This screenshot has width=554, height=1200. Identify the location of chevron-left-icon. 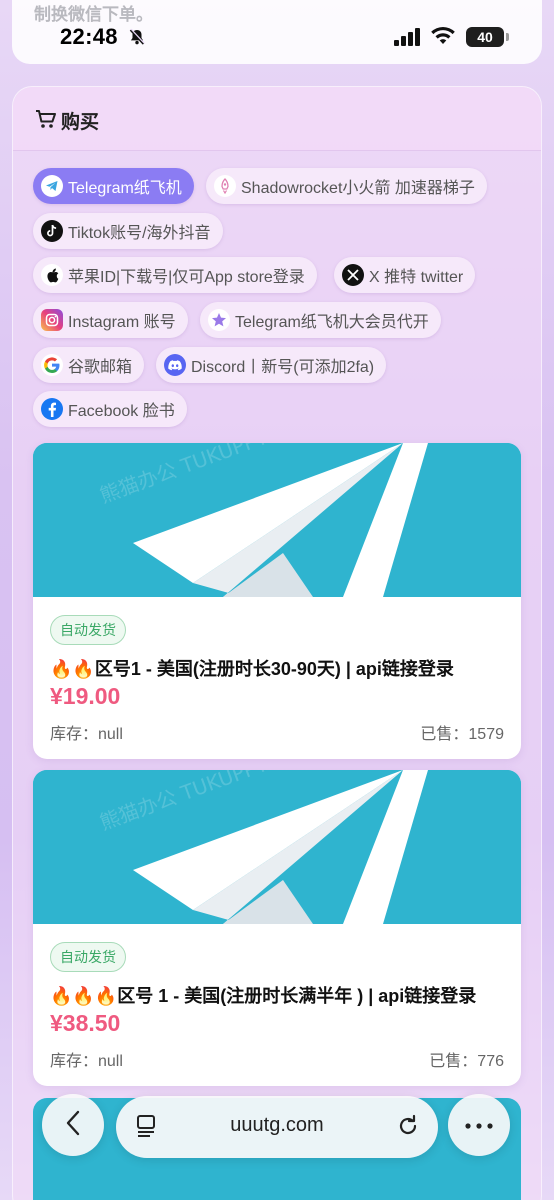
(73, 1125).